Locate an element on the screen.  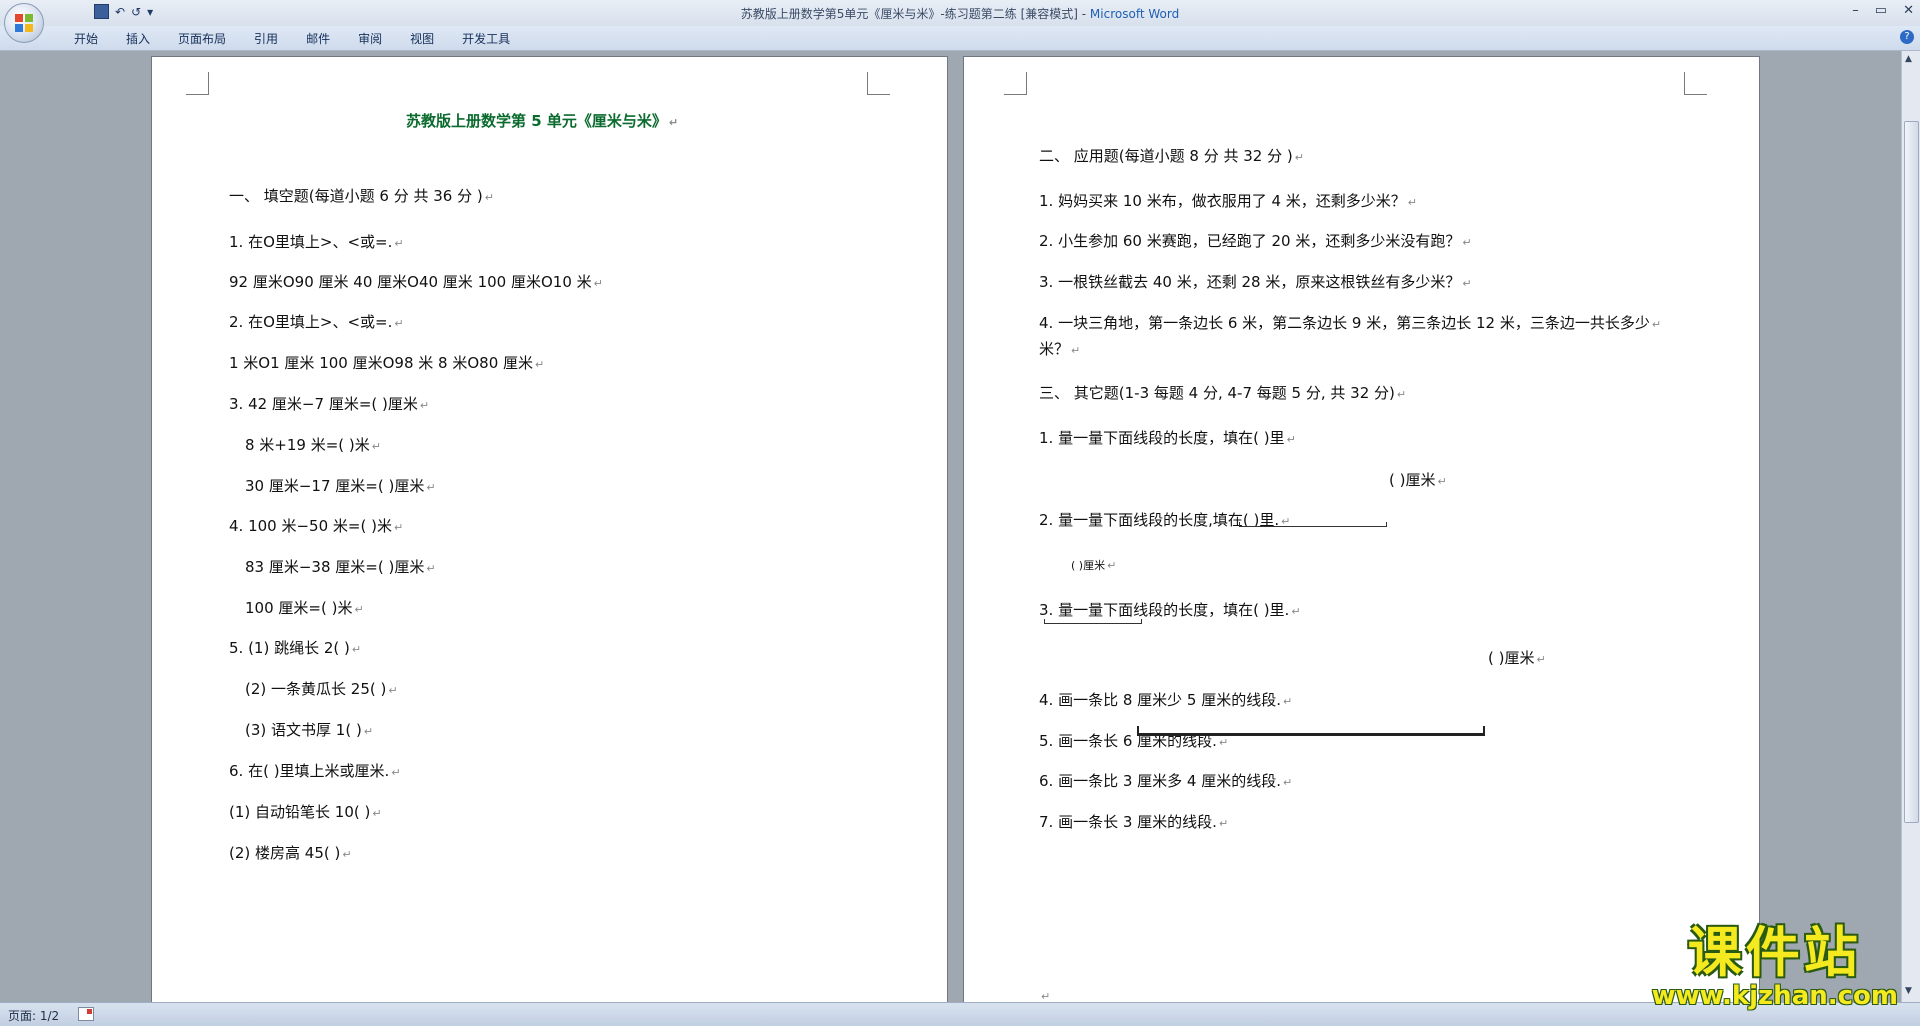
document-line: 83 厘米−38 厘米=( )厘米 ↵ is located at coordinates (340, 567).